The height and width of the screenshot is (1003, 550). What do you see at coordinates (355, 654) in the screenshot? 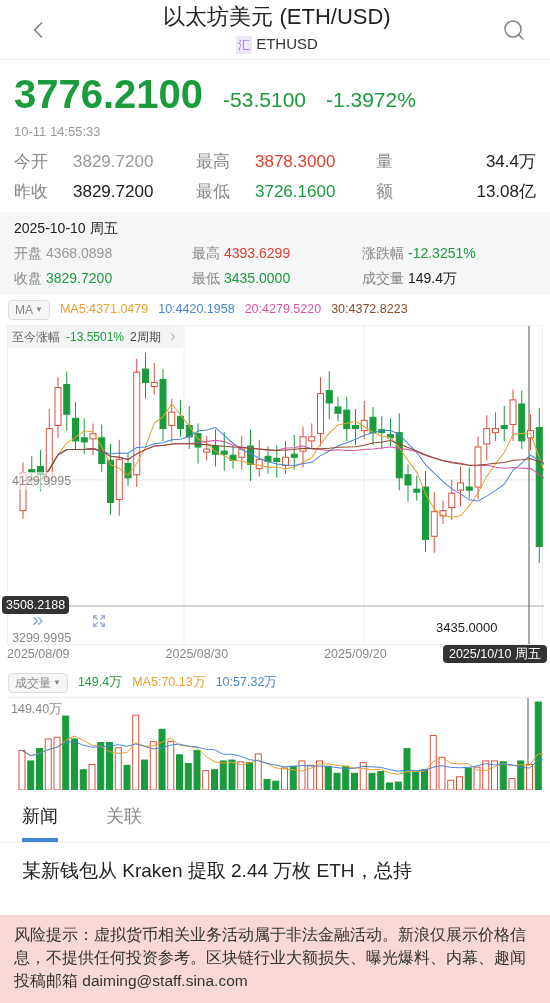
I see `date-label: 2025/09/20` at bounding box center [355, 654].